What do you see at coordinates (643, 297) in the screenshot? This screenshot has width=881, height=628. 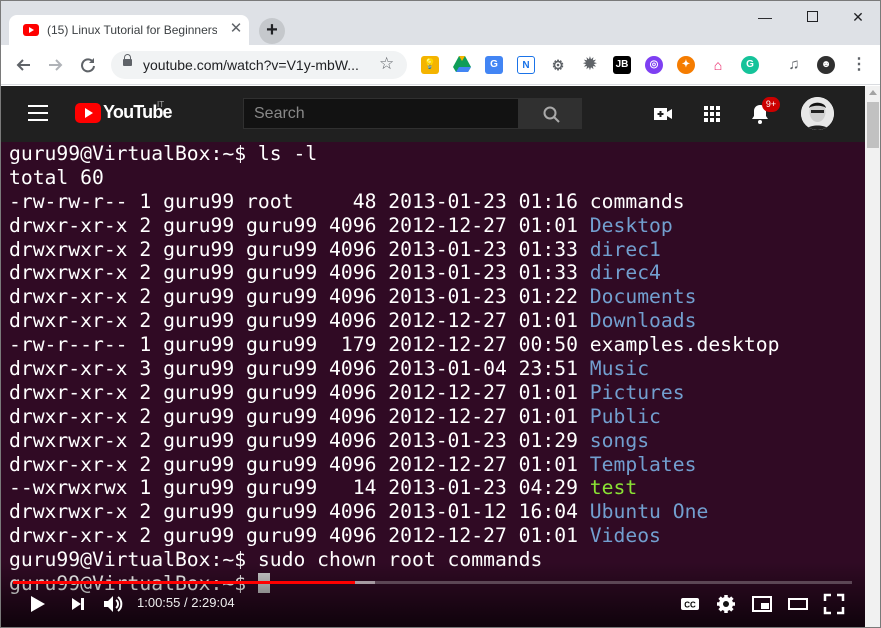 I see `file-name: Documents` at bounding box center [643, 297].